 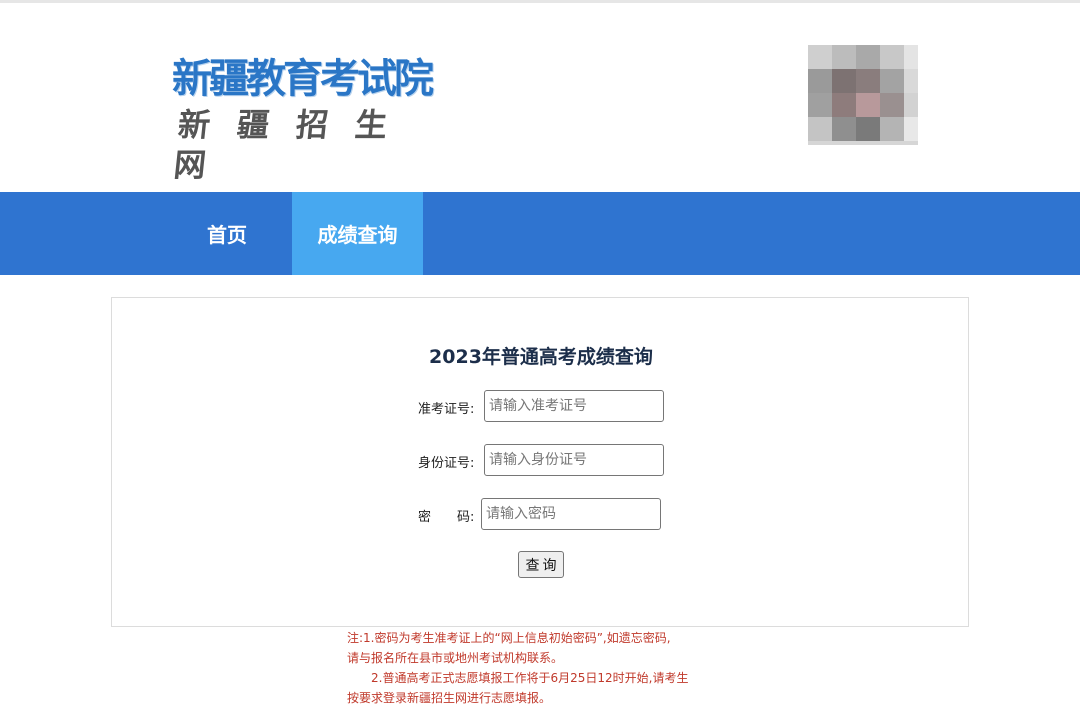 I want to click on site-logo: 新疆教育考试院 新疆招生网, so click(x=317, y=119).